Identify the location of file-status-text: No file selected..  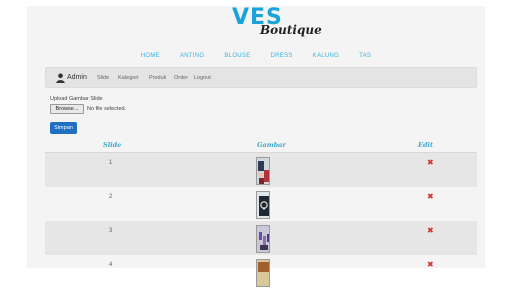
(107, 109).